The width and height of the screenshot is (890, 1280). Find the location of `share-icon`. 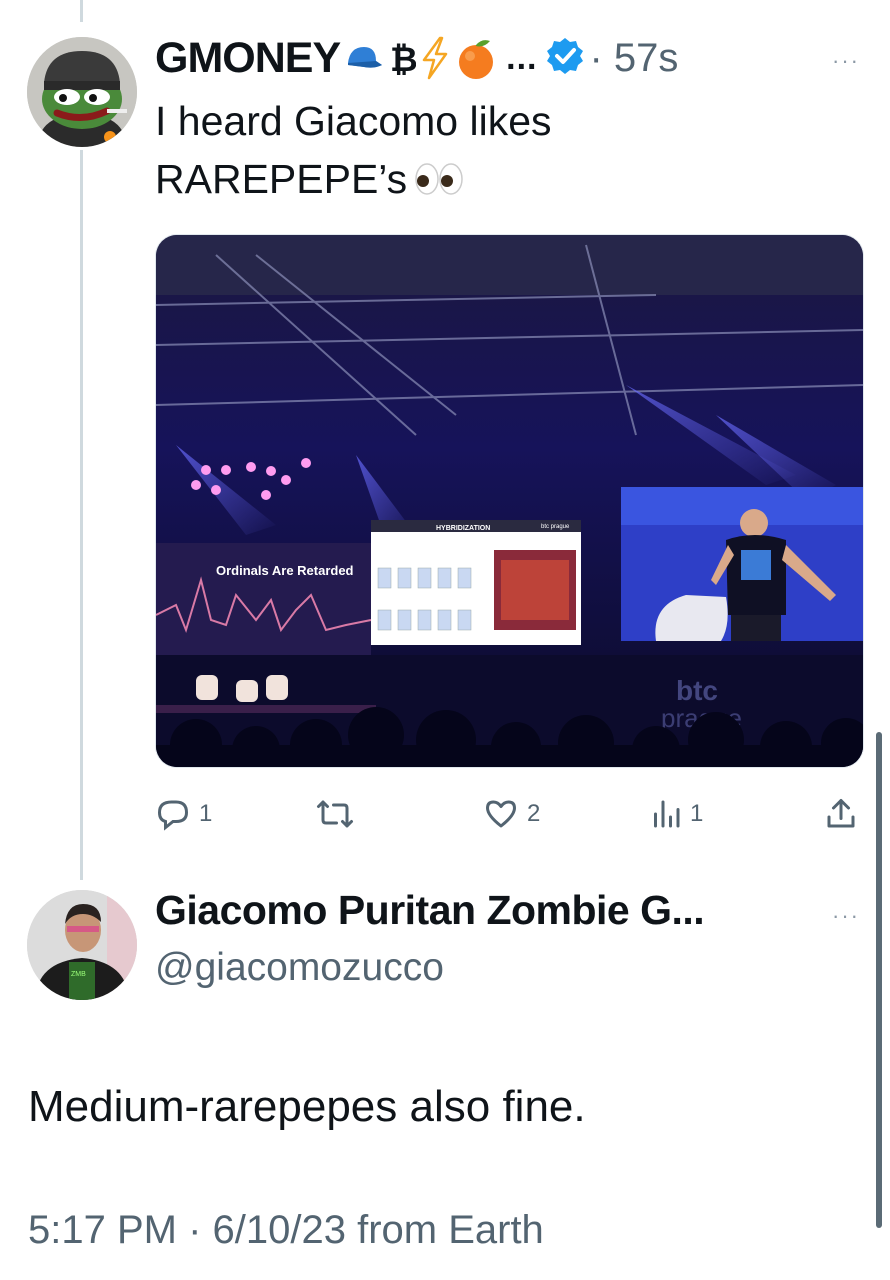

share-icon is located at coordinates (841, 813).